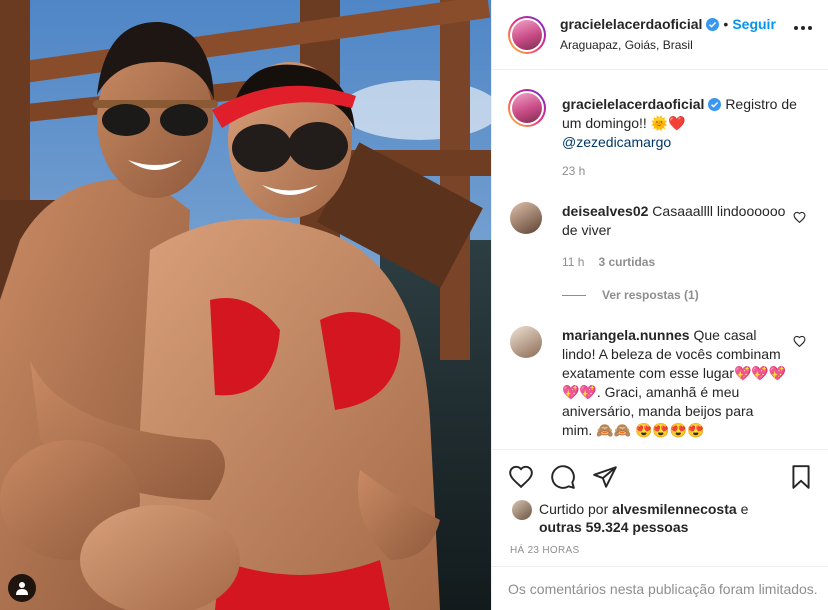  I want to click on comment-username: mariangela.nunnes, so click(626, 335).